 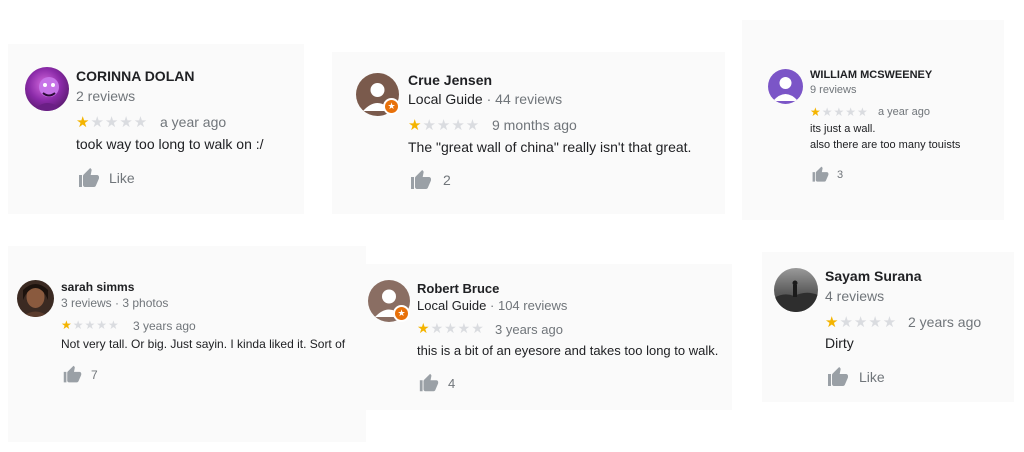 What do you see at coordinates (485, 99) in the screenshot?
I see `reviewer-meta: Local Guide · 44 reviews` at bounding box center [485, 99].